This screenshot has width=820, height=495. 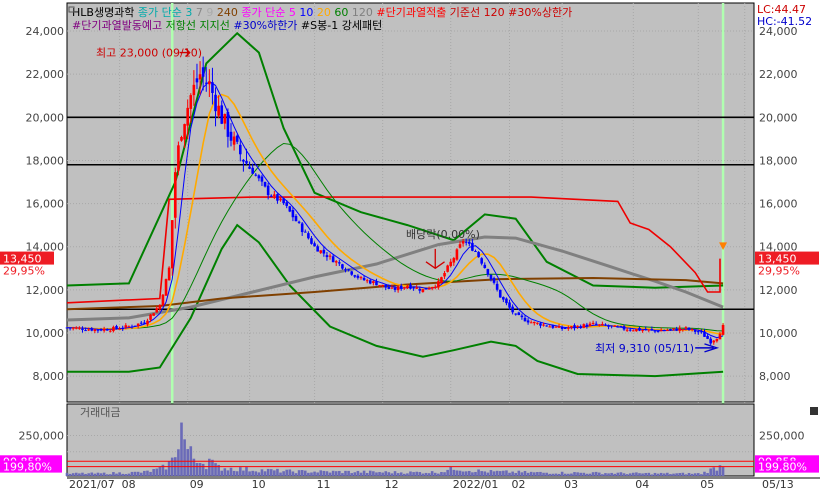 I want to click on volume-panel: 250,000250,00090,858199,80%90,858199,80%, so click(x=409, y=440).